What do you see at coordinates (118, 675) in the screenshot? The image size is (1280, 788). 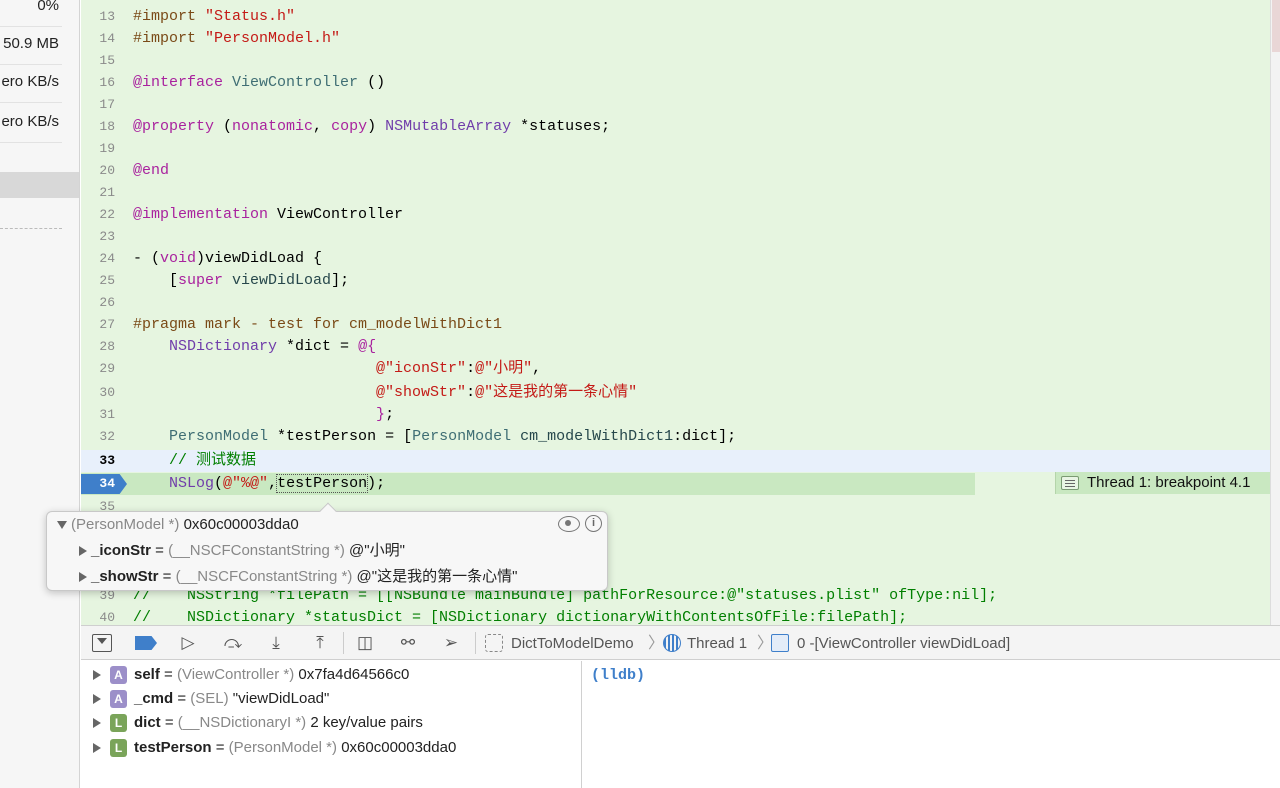 I see `argument-badge-icon: A` at bounding box center [118, 675].